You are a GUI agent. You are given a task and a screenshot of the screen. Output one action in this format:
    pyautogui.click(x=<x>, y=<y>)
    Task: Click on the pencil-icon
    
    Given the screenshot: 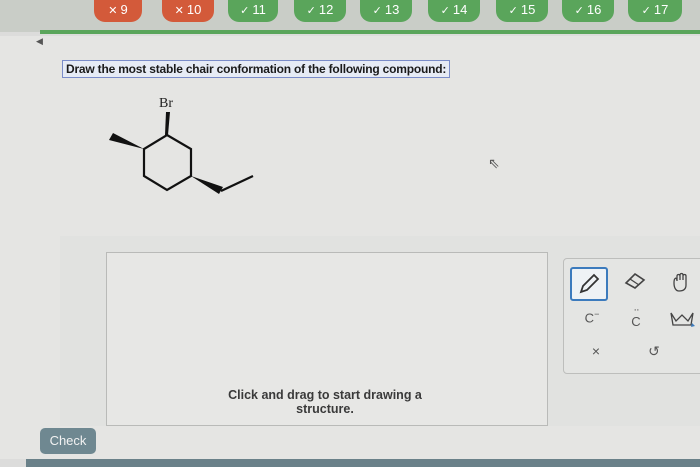 What is the action you would take?
    pyautogui.click(x=589, y=283)
    